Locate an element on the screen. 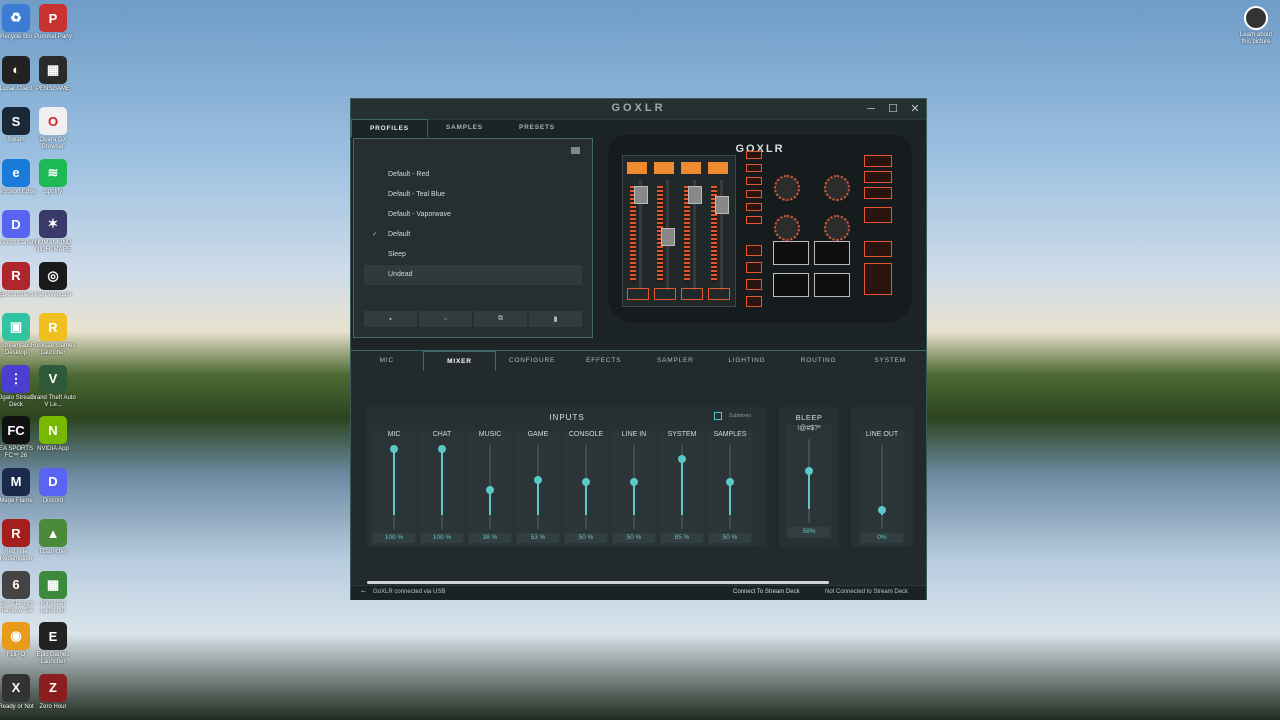  tab-presets: PRESETS is located at coordinates (537, 128).